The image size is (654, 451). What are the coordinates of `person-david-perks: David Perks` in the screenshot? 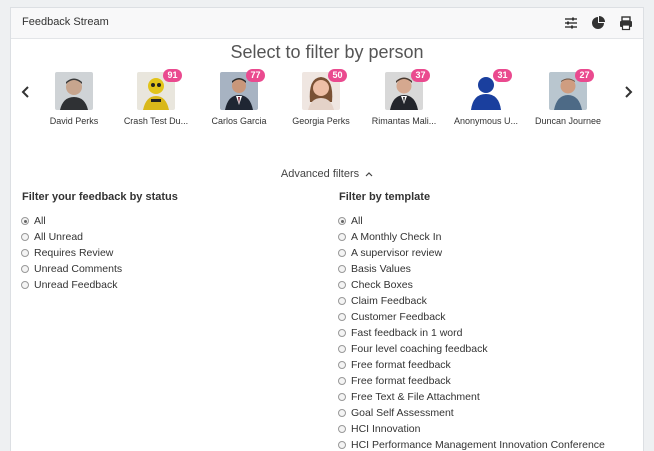 It's located at (74, 99).